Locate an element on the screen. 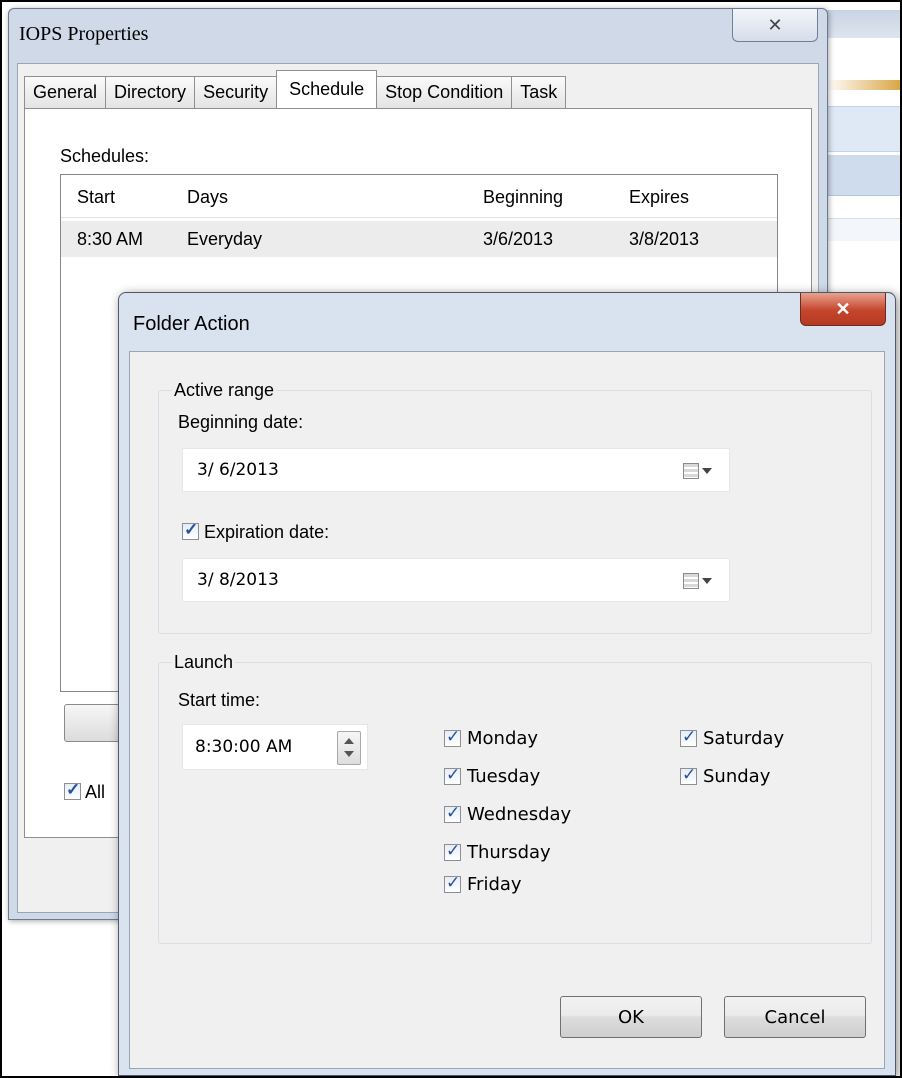  window-title: IOPS Properties is located at coordinates (84, 34).